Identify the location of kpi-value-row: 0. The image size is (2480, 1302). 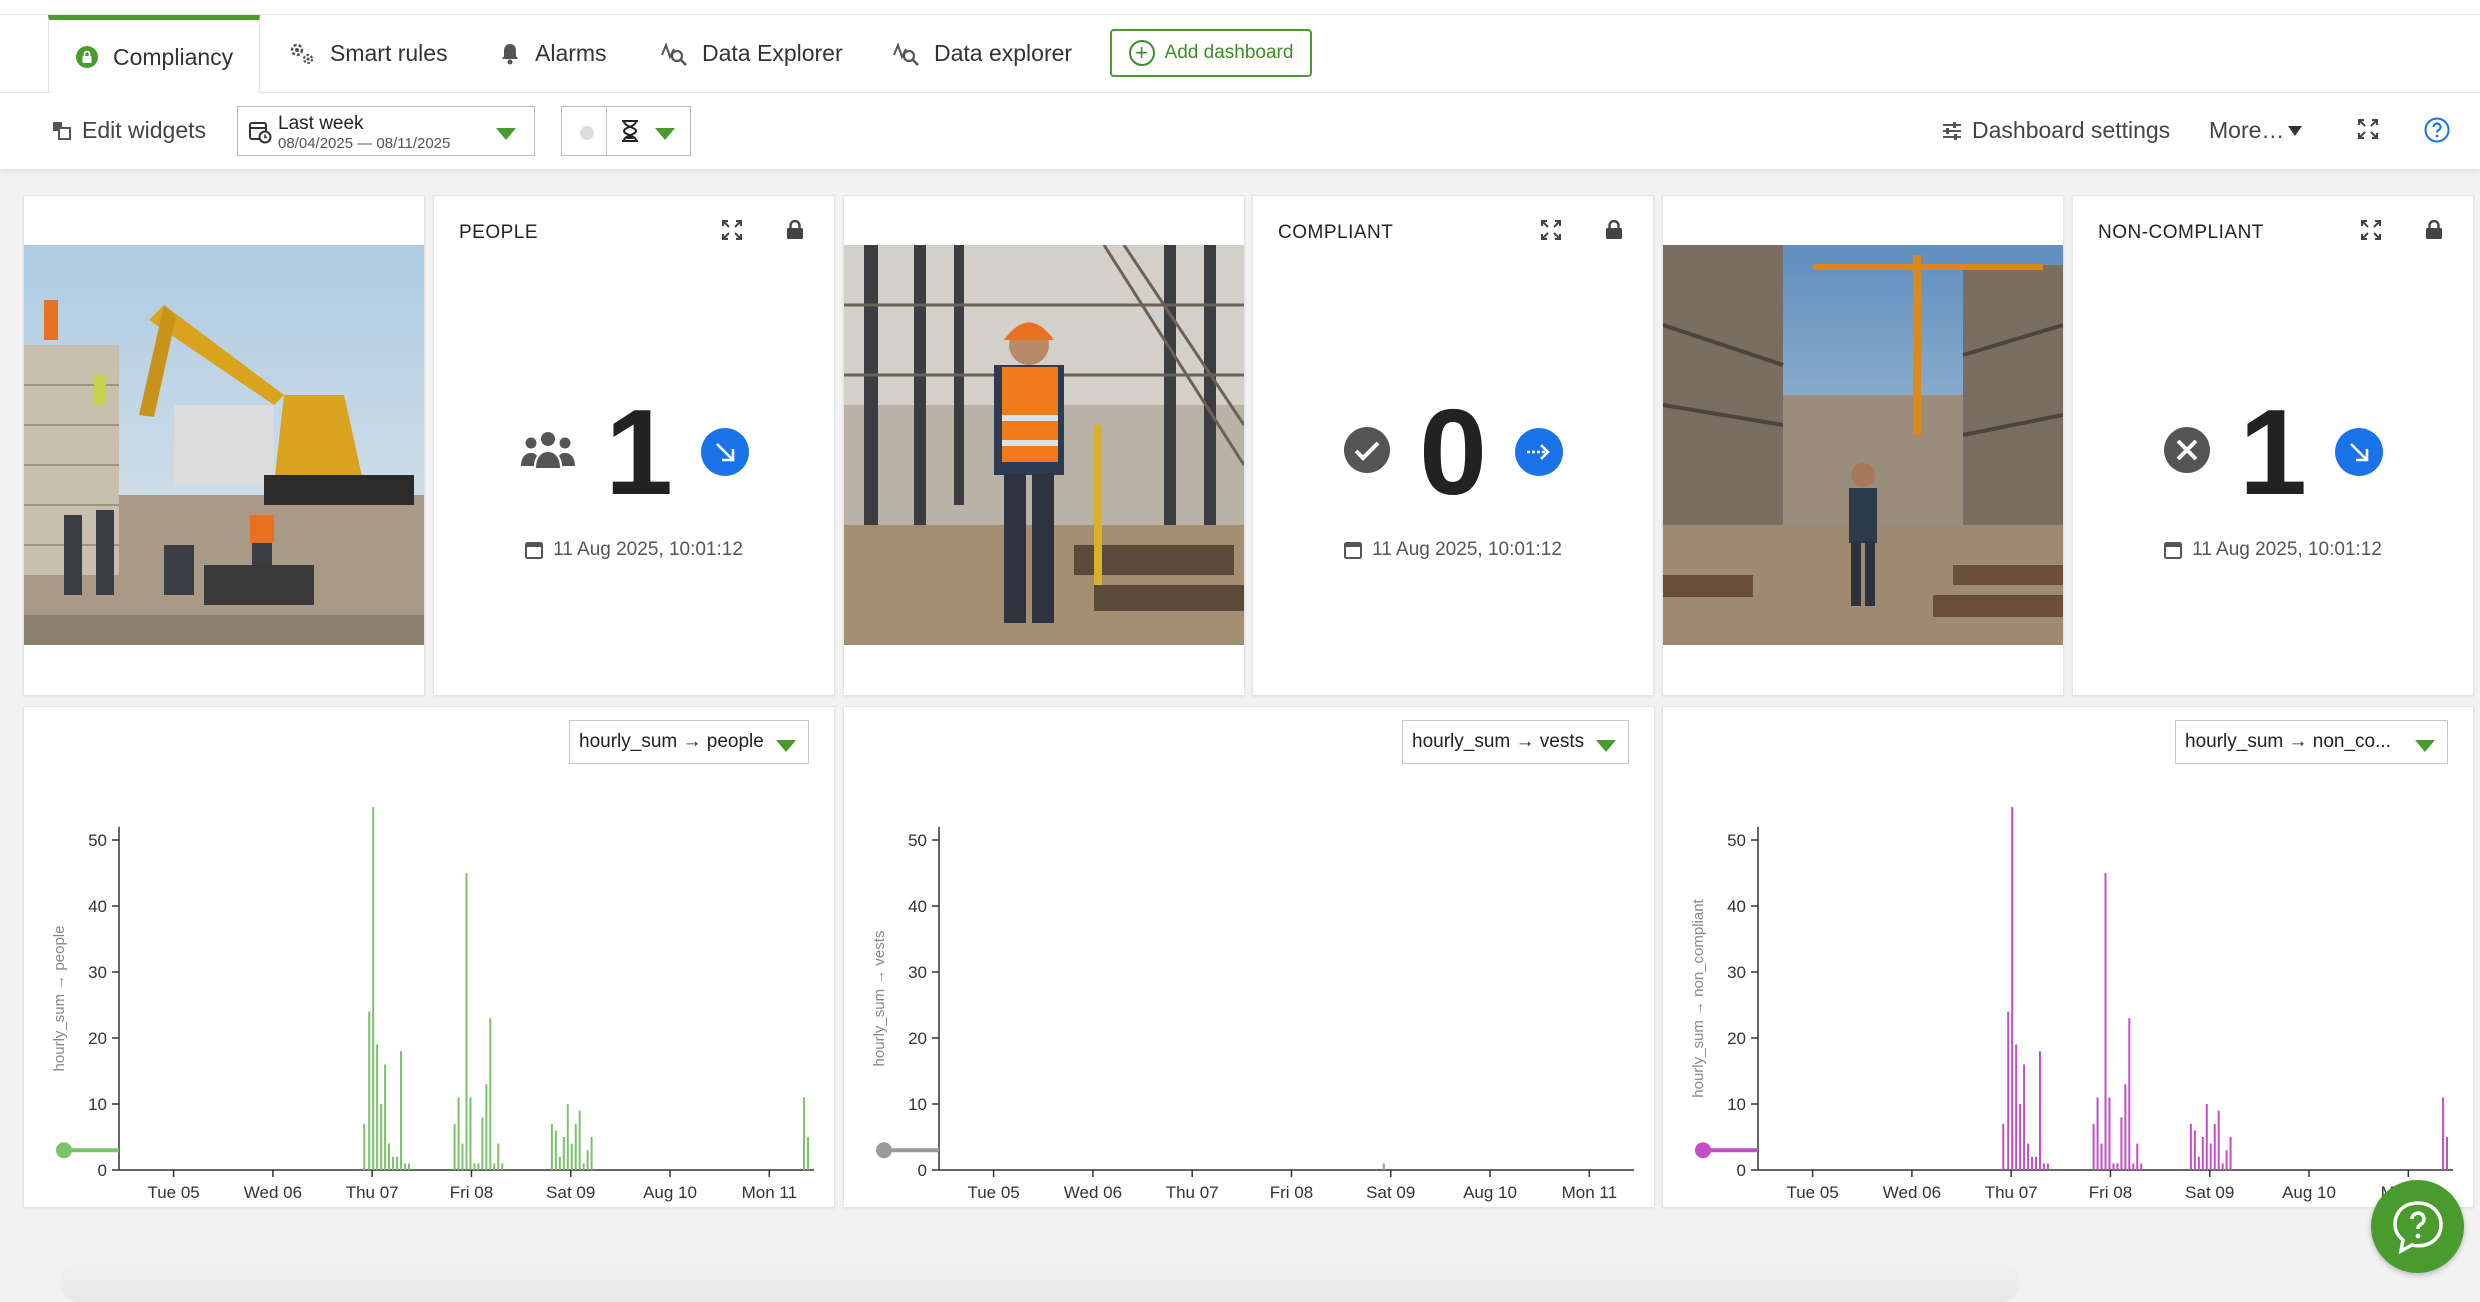
(1453, 452).